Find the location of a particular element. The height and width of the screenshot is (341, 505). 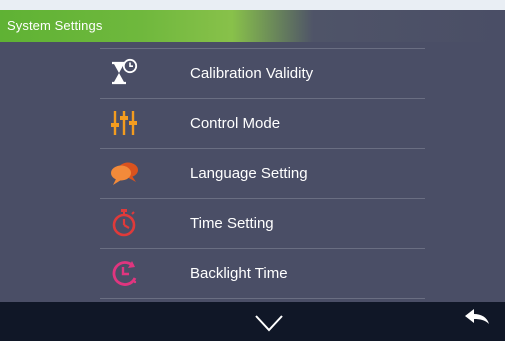

menu-item-label: Language Setting is located at coordinates (249, 173).